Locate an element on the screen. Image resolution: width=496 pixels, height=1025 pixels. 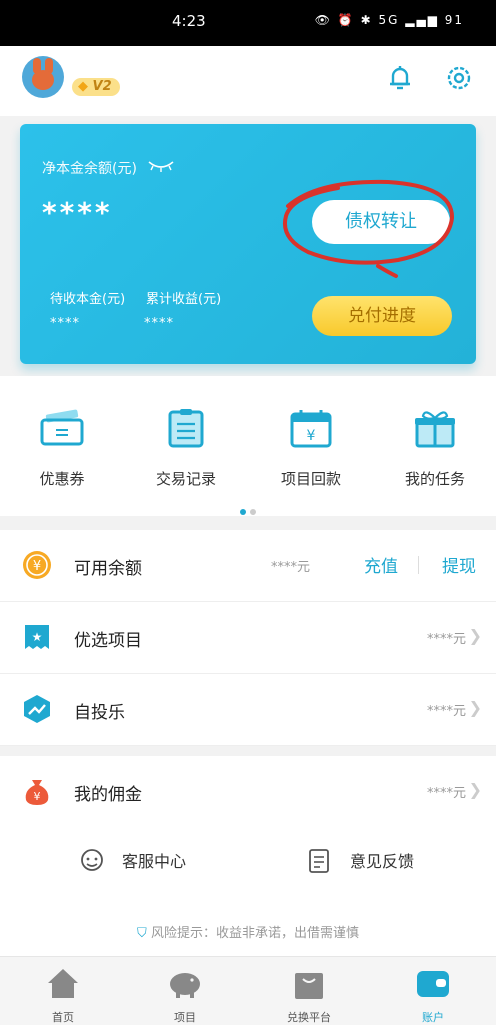
vip-badge: ◆ V2 is located at coordinates (96, 87).